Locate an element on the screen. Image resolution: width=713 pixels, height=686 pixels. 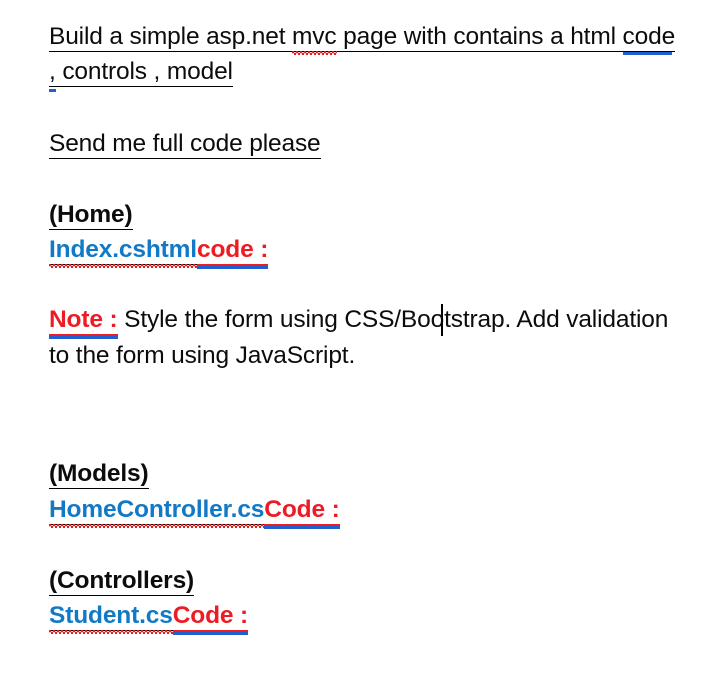
label-code-upper-controllers: Code : is located at coordinates (210, 618).